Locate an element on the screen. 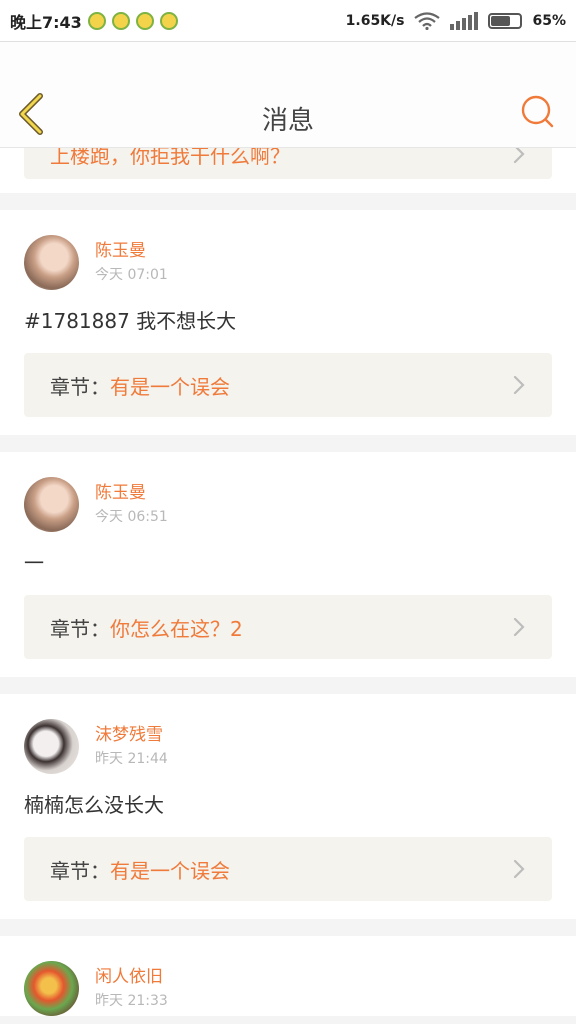  battery-fill is located at coordinates (500, 20).